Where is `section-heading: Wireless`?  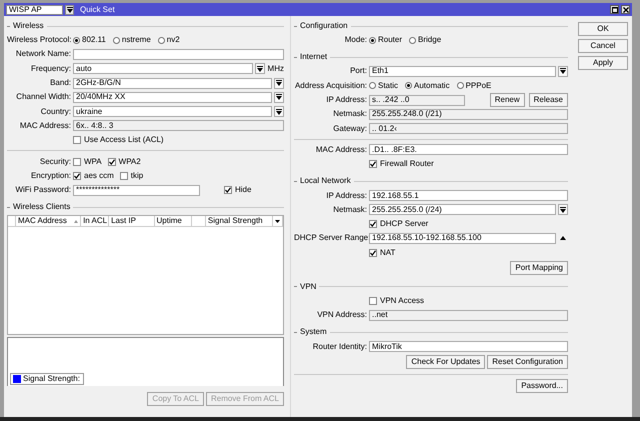
section-heading: Wireless is located at coordinates (28, 26).